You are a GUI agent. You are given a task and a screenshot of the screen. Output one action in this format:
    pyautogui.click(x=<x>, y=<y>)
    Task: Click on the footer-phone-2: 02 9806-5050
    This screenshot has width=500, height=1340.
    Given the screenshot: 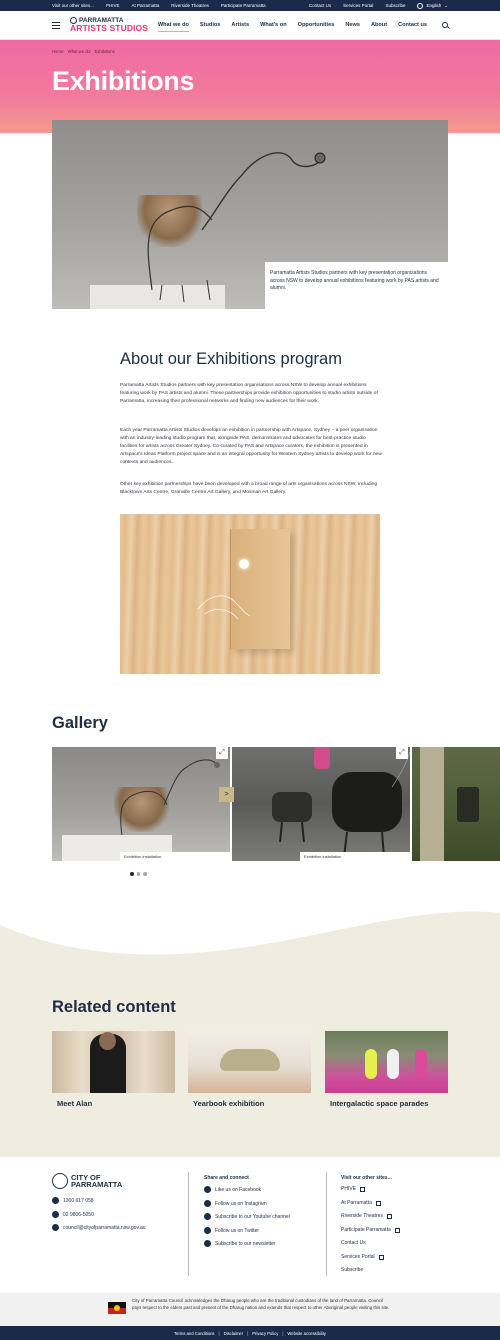 What is the action you would take?
    pyautogui.click(x=73, y=1214)
    